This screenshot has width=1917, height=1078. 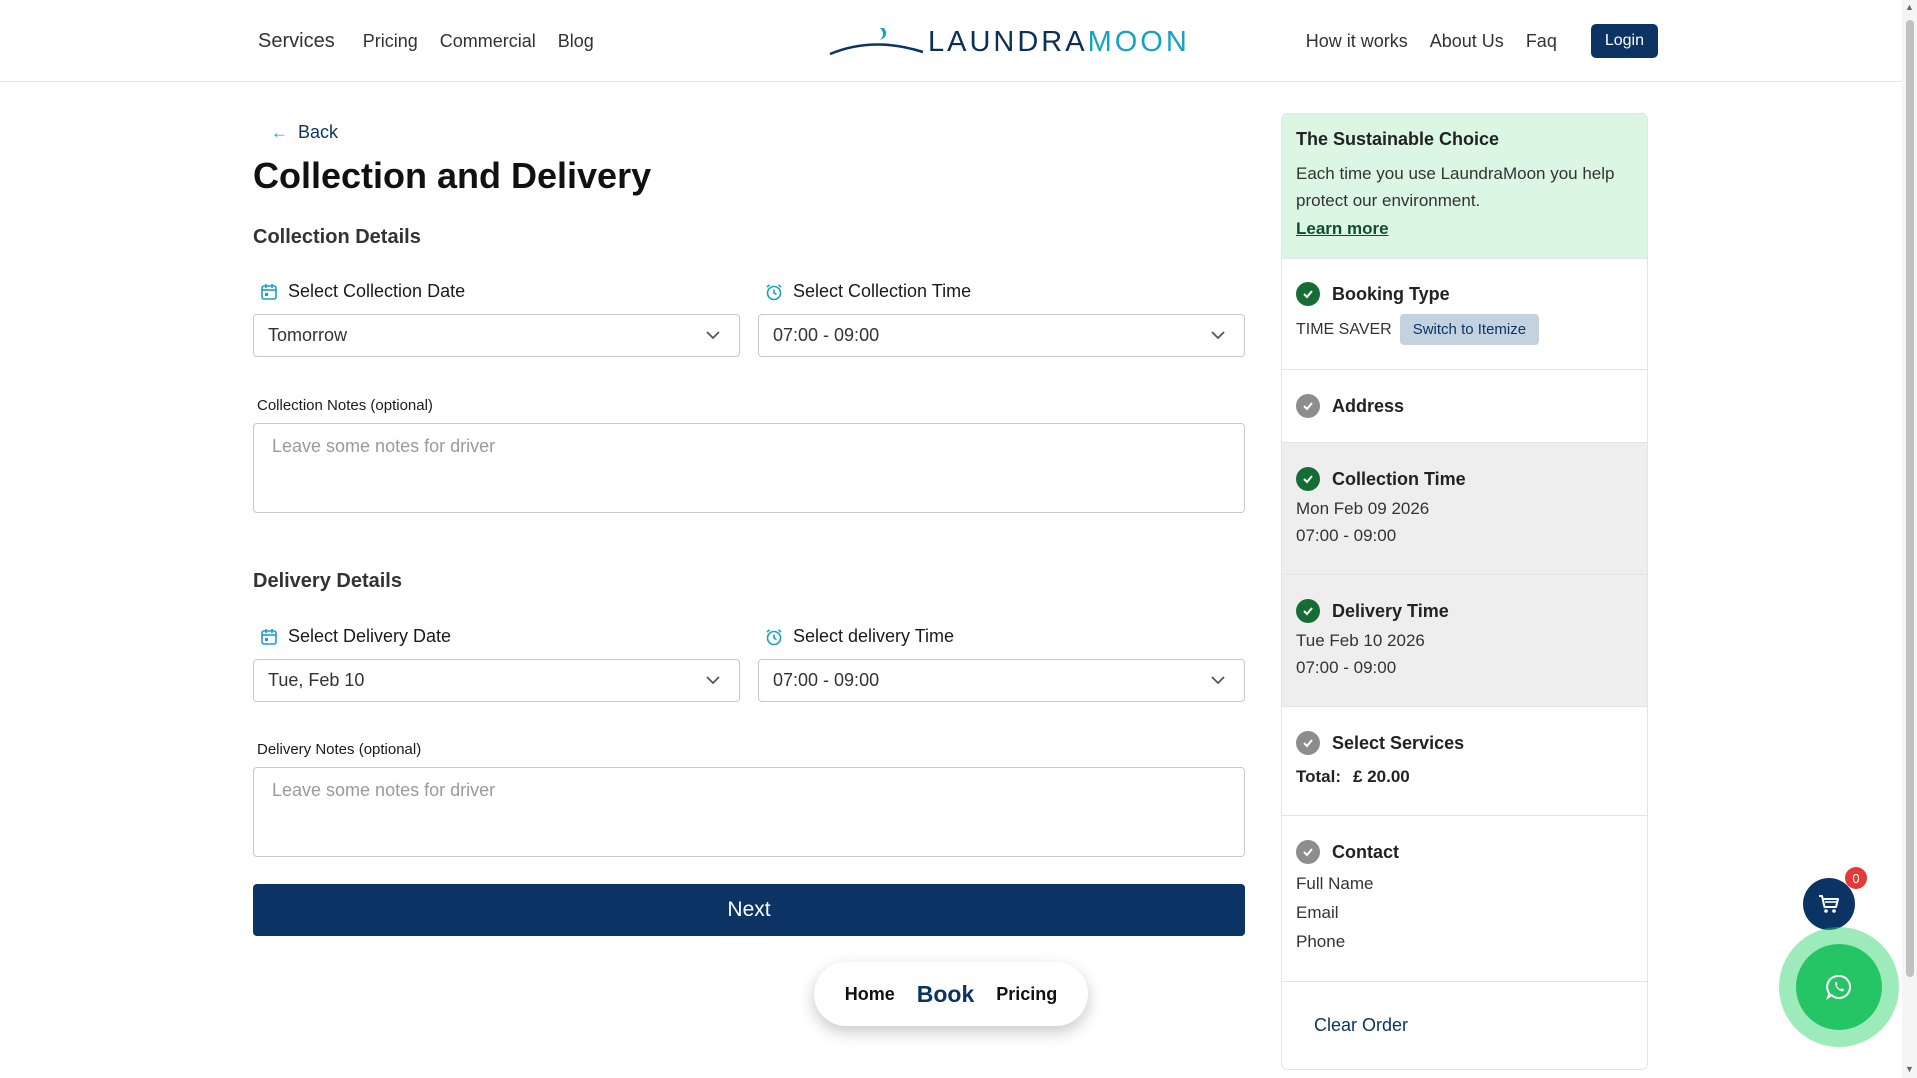 What do you see at coordinates (496, 335) in the screenshot?
I see `collection-date-select: Tomorrow` at bounding box center [496, 335].